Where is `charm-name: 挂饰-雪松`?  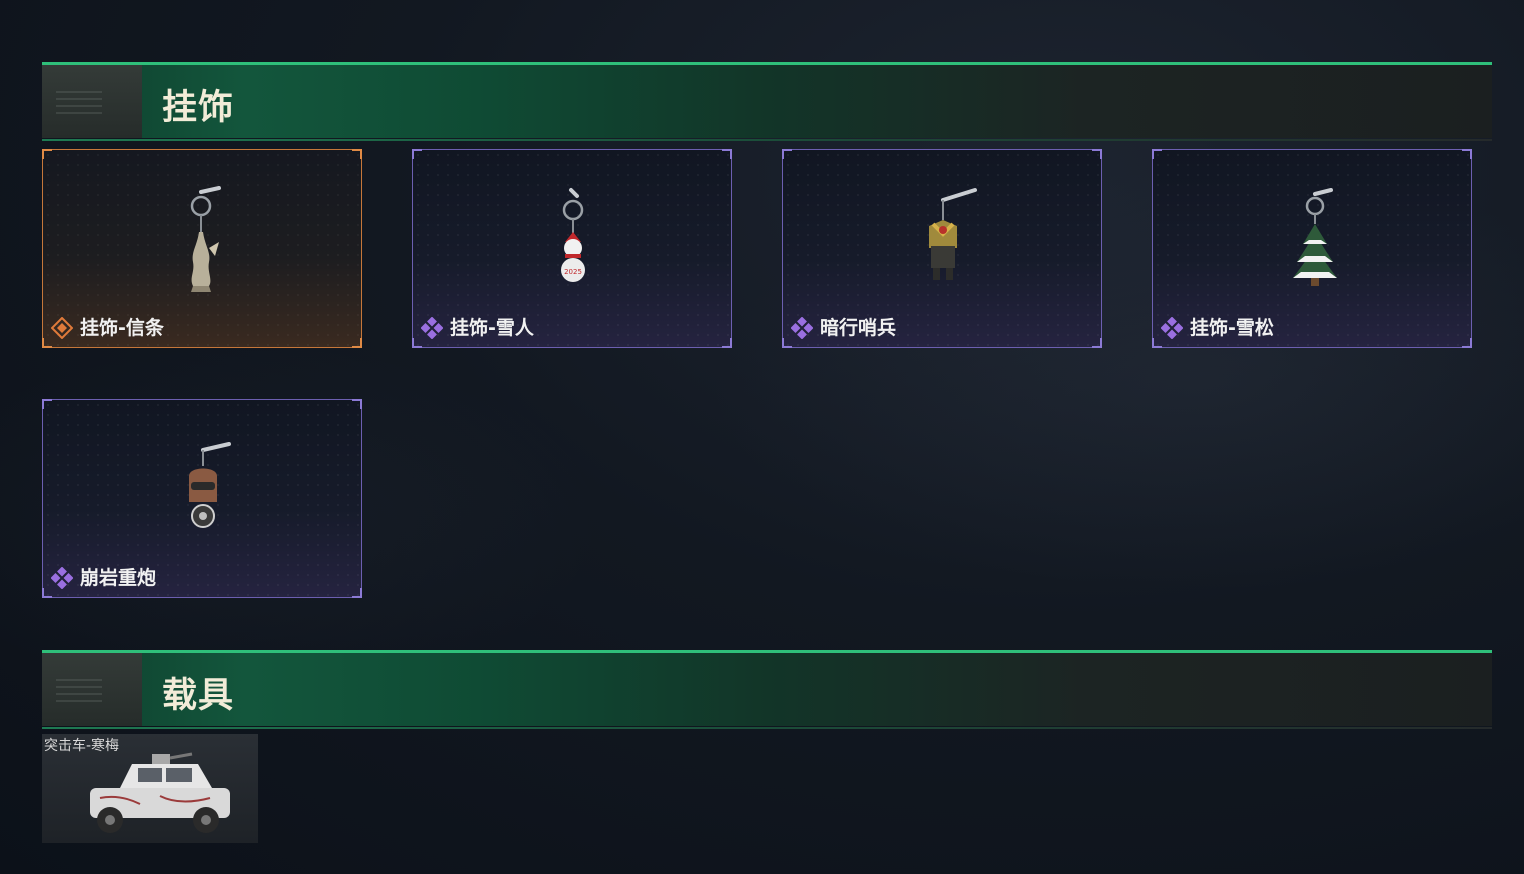
charm-name: 挂饰-雪松 is located at coordinates (1232, 328).